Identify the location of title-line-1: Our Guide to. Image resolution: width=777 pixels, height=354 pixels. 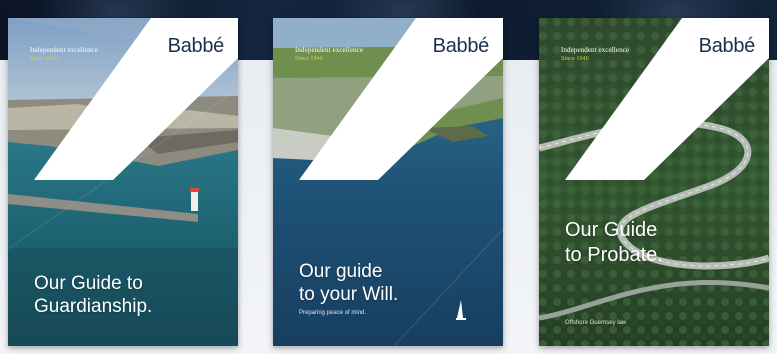
(88, 283).